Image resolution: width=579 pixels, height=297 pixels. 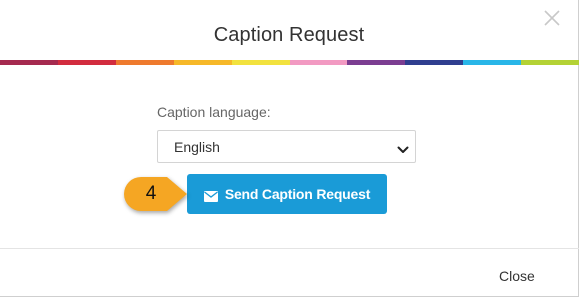 I want to click on send-caption-request-label: Send Caption Request, so click(x=297, y=194).